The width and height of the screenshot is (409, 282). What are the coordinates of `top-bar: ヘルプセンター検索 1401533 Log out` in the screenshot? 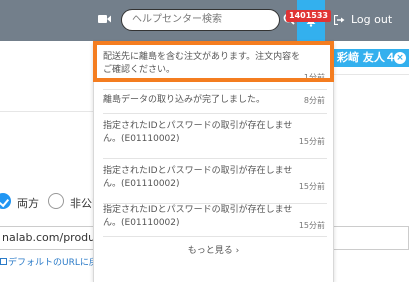 It's located at (204, 20).